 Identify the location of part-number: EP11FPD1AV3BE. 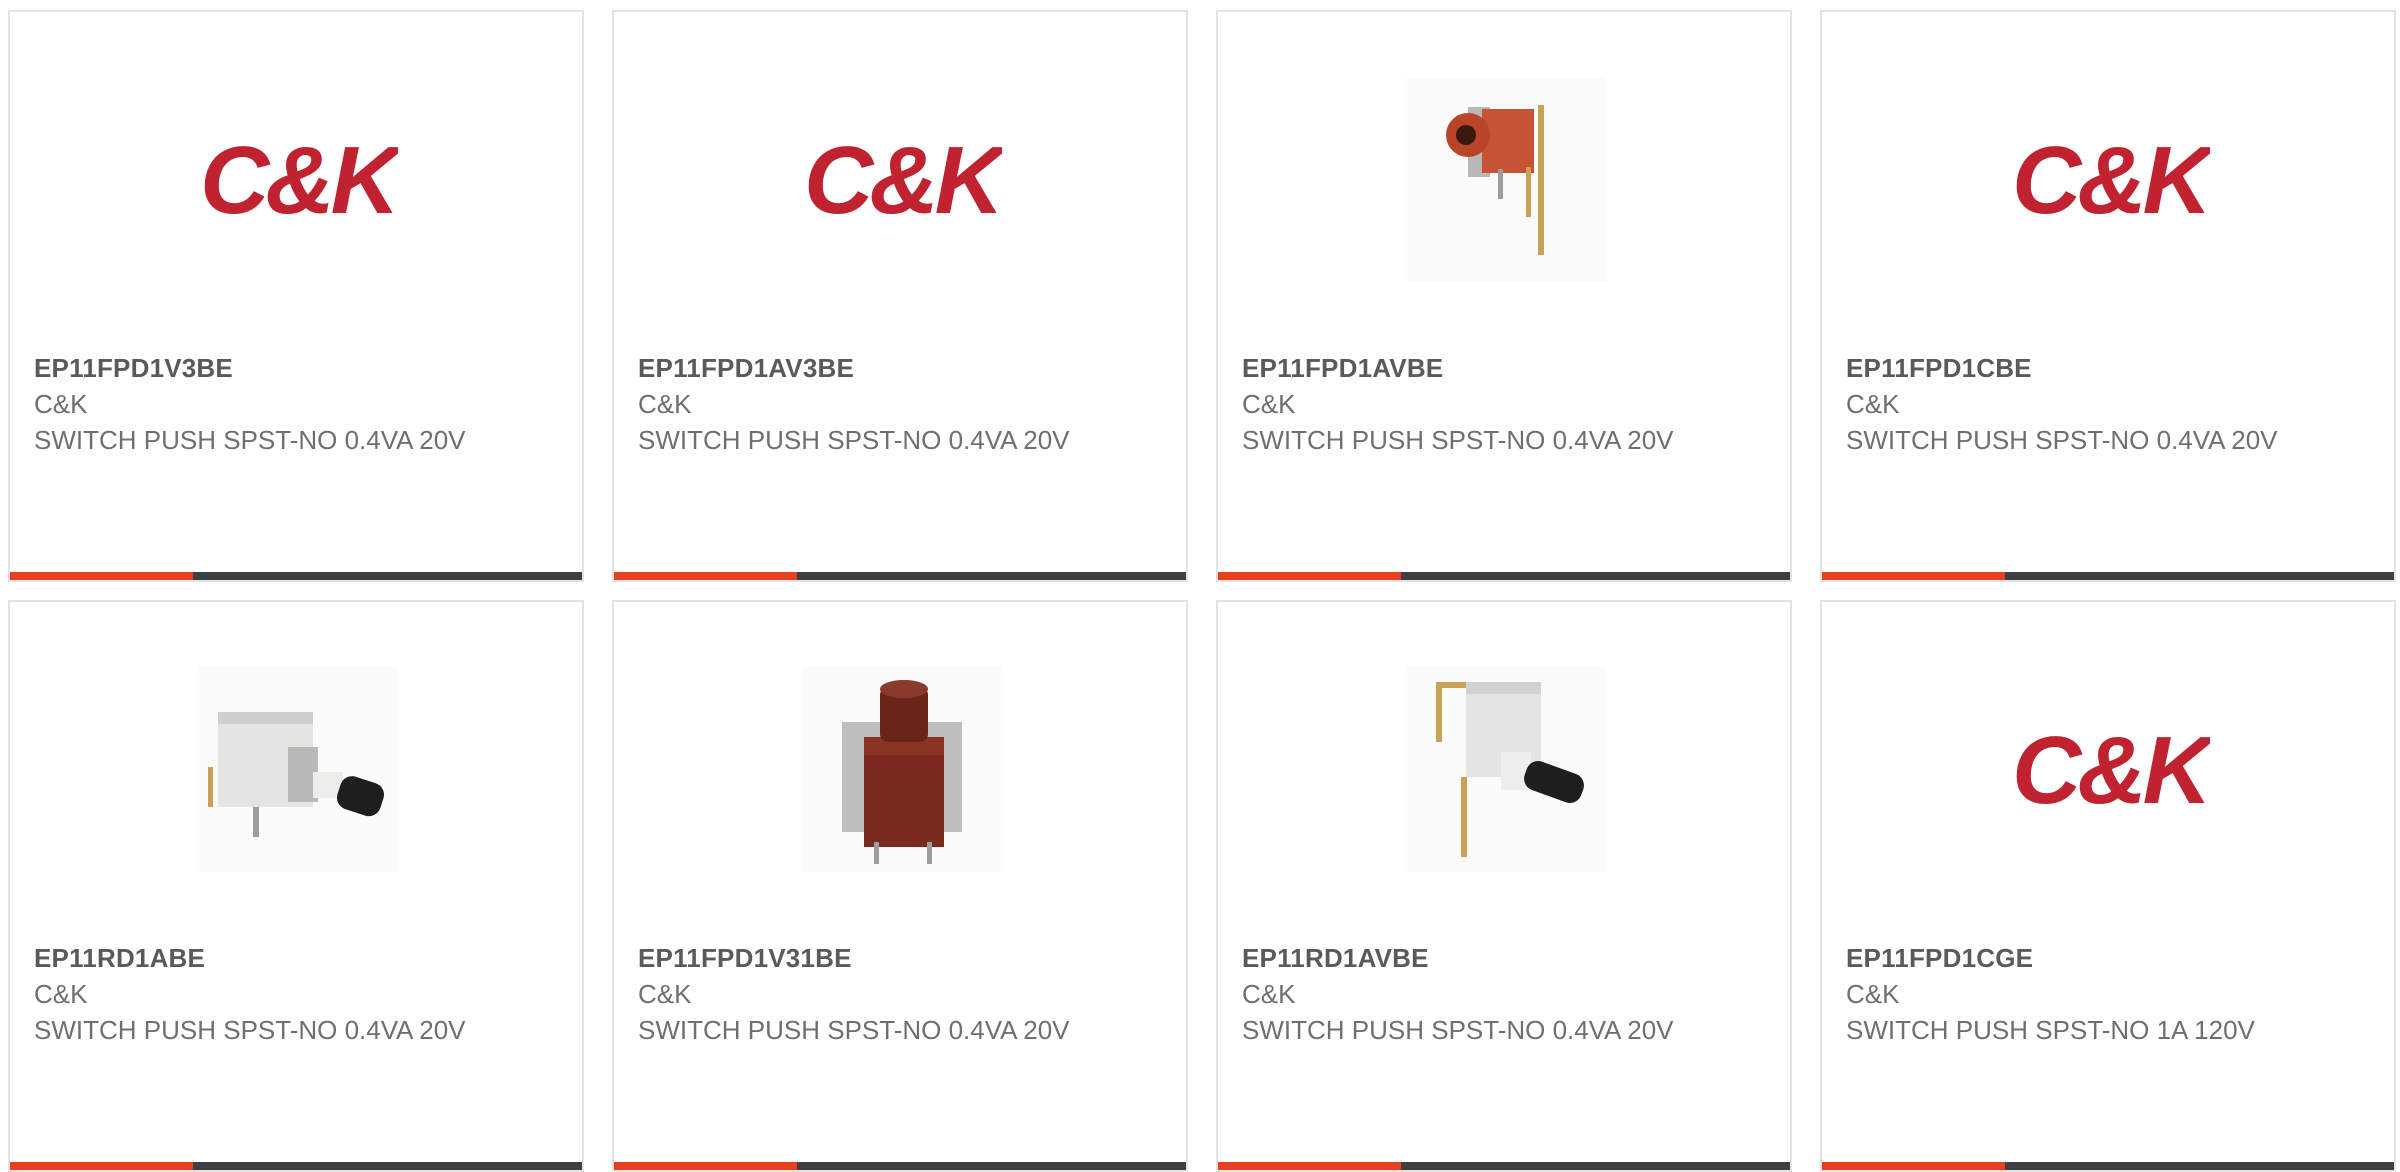
(746, 368).